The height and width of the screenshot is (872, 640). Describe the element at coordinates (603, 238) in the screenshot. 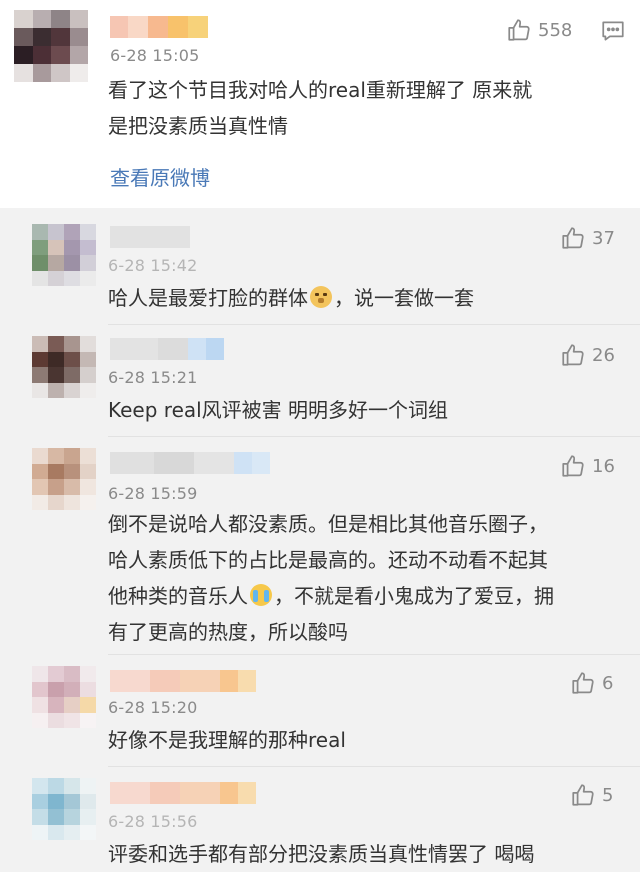

I see `like-count: 37` at that location.